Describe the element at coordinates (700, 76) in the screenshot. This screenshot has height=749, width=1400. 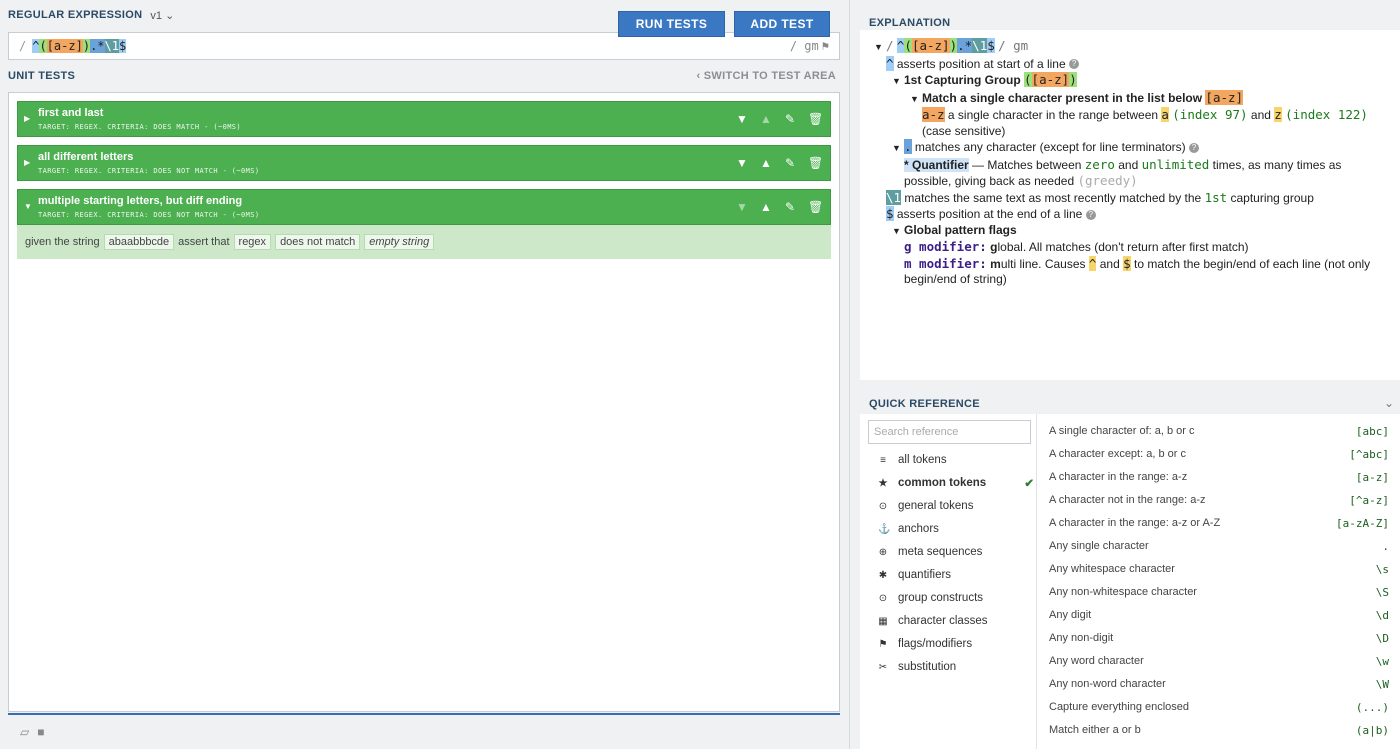
I see `chevron-left-icon: ‹` at that location.